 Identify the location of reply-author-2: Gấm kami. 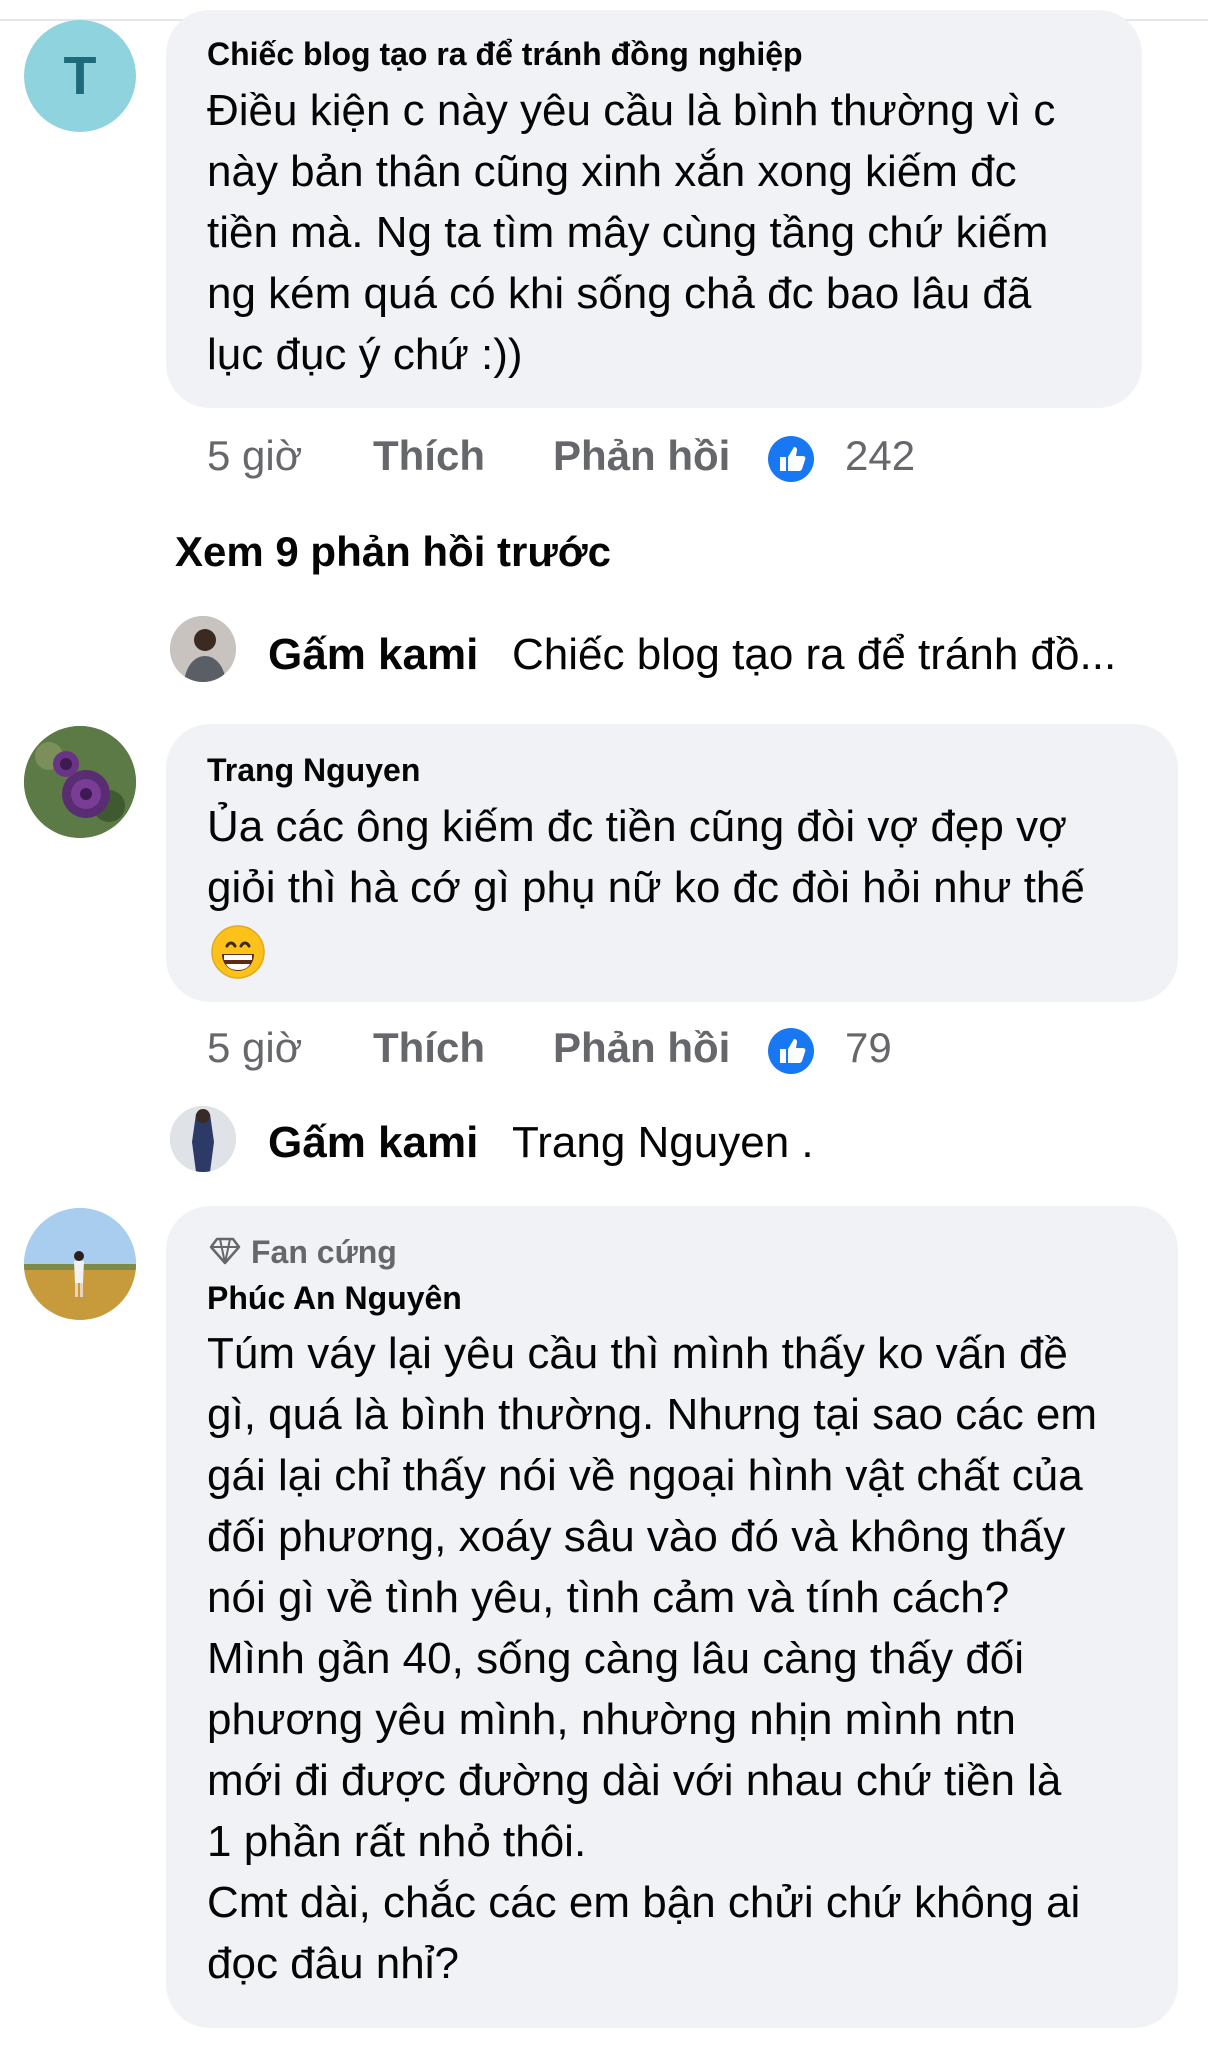
(373, 1143).